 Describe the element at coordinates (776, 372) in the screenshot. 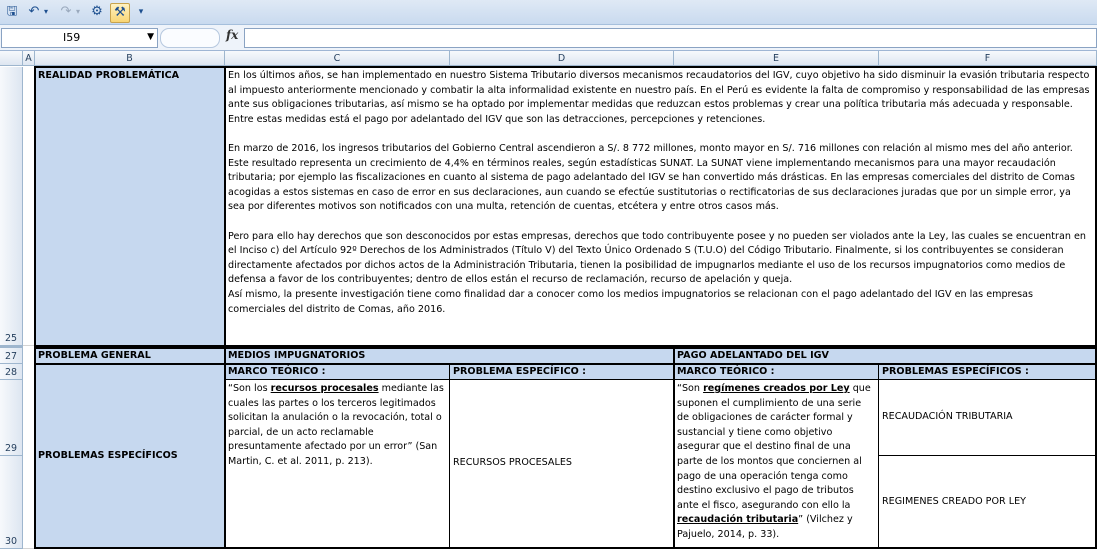

I see `cell-e28: MARCO TEÓRICO :` at that location.